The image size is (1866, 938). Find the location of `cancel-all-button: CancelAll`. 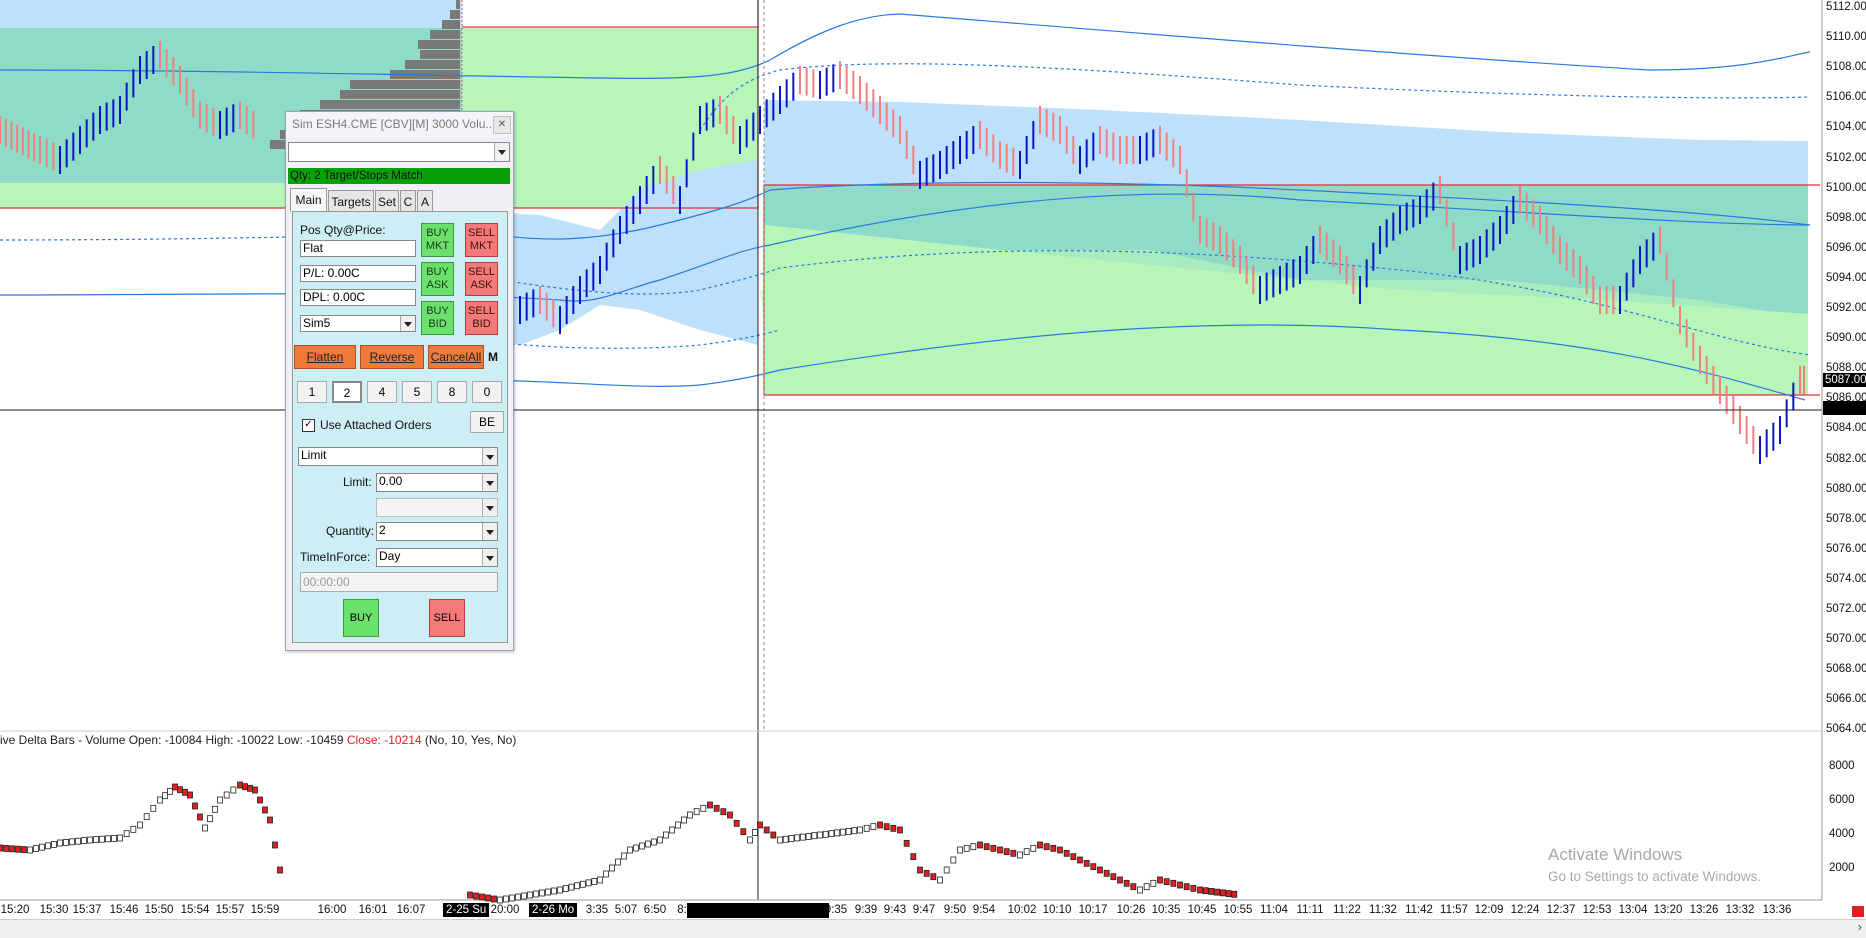

cancel-all-button: CancelAll is located at coordinates (456, 357).